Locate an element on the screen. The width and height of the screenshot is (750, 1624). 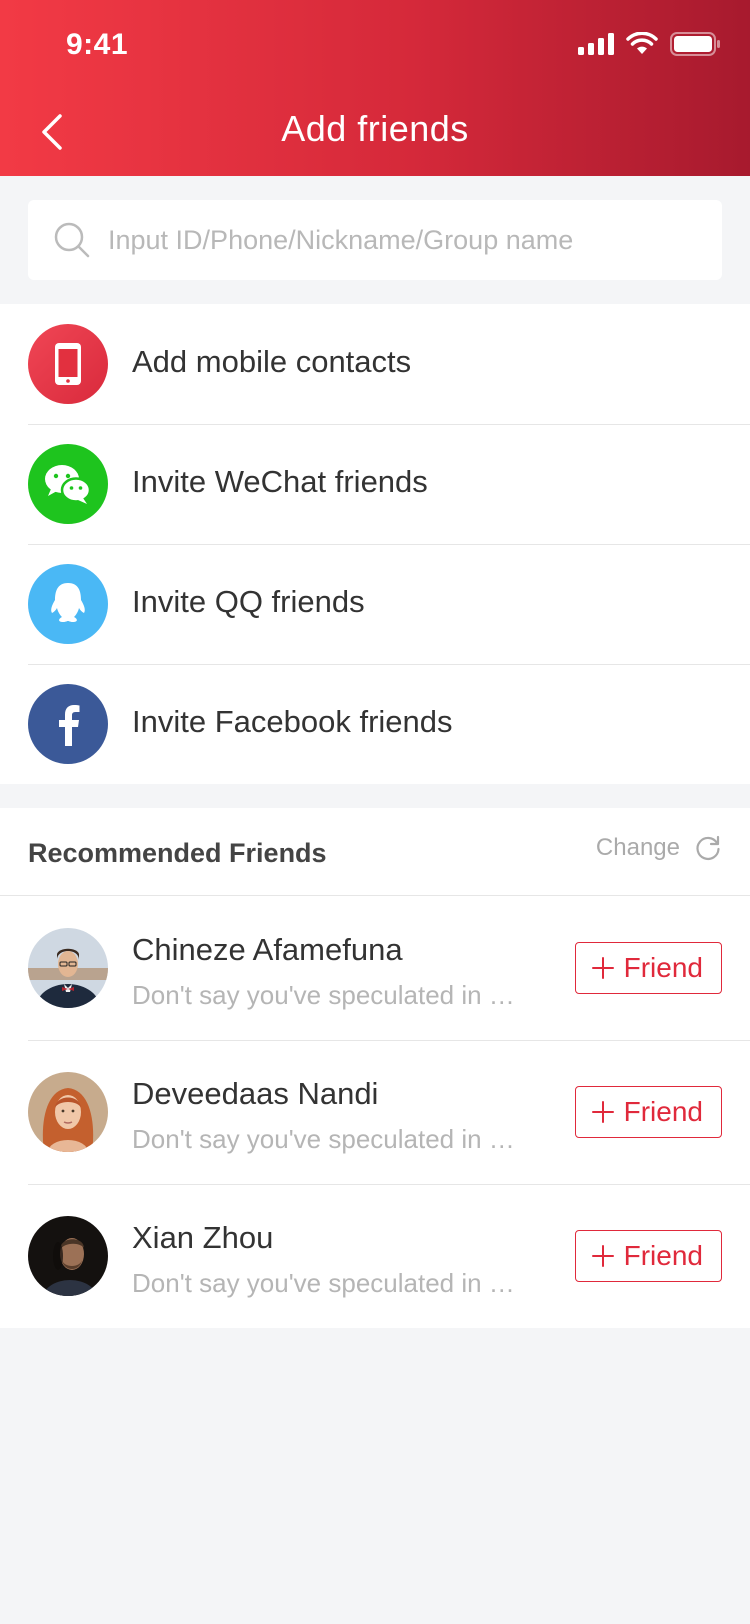
change-button: Change is located at coordinates (659, 848).